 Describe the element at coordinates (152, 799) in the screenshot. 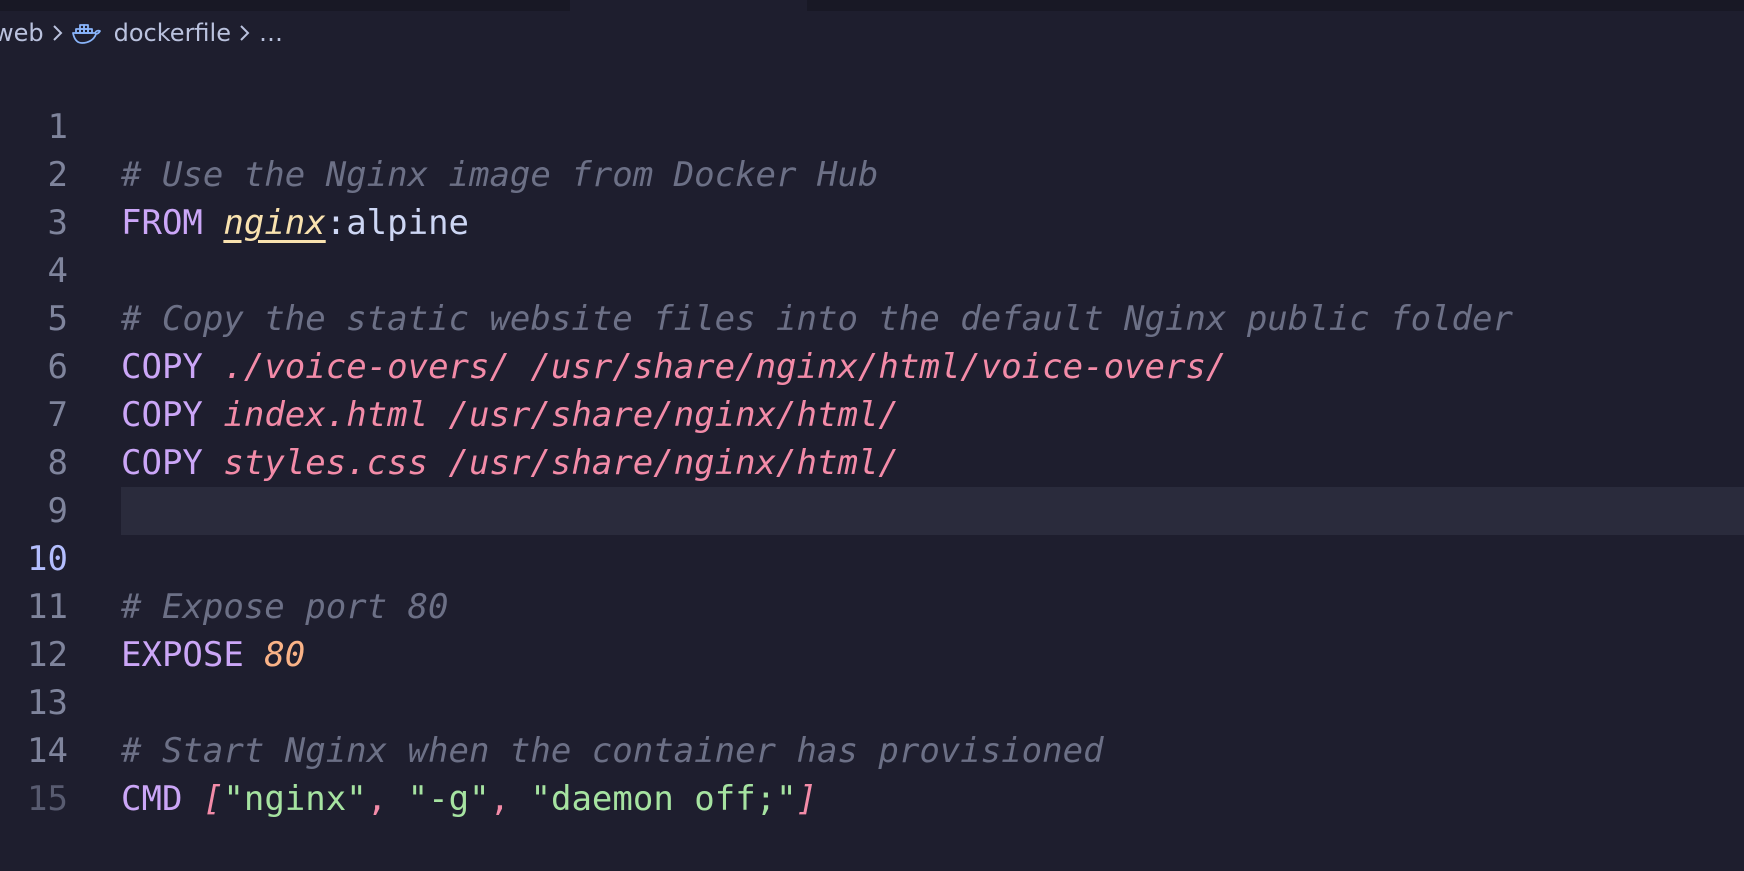

I see `keyword: CMD` at that location.